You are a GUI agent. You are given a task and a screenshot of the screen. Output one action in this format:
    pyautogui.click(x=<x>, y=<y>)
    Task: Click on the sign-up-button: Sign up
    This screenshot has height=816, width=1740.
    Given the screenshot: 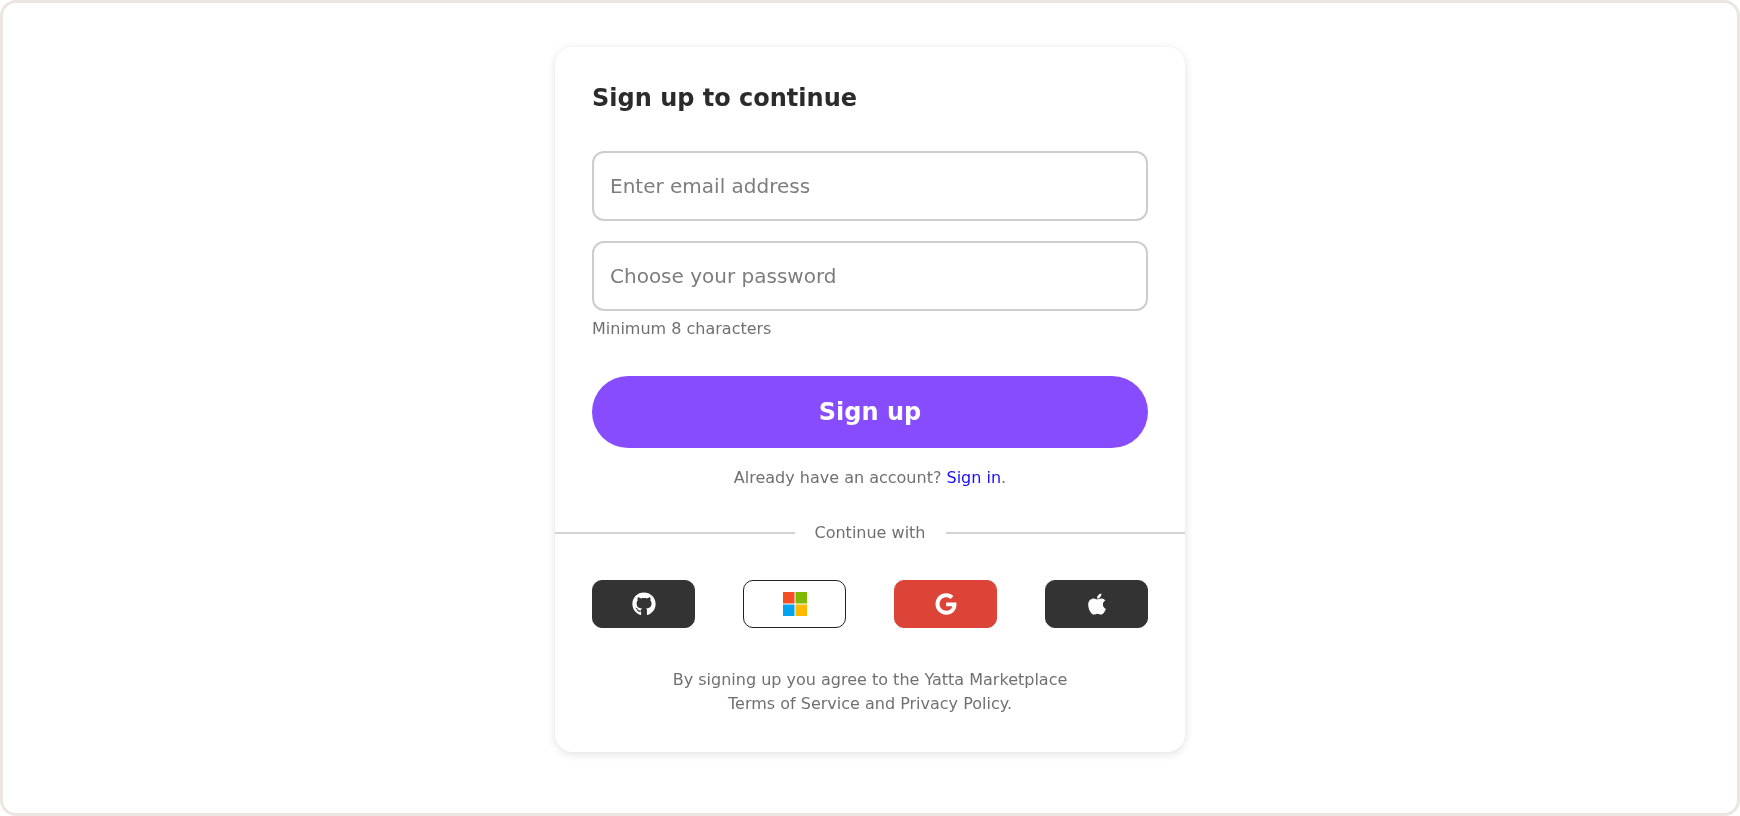 What is the action you would take?
    pyautogui.click(x=870, y=412)
    